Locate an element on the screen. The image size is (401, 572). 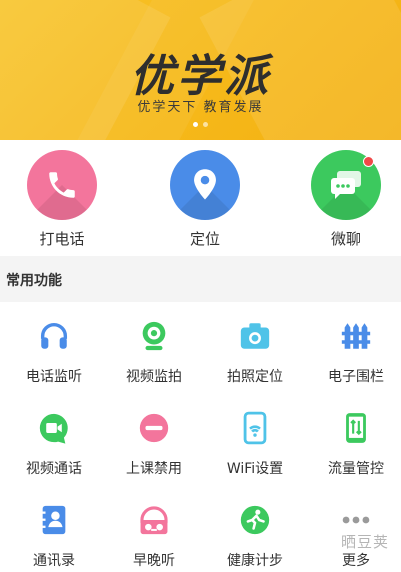
feature-label: 通讯录 is located at coordinates (54, 561).